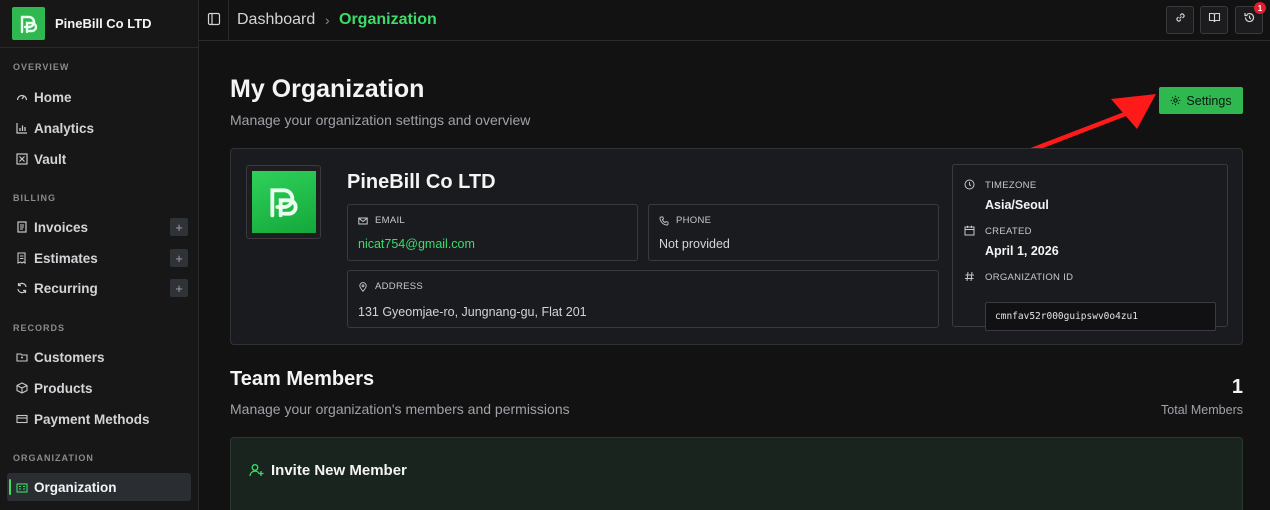 The height and width of the screenshot is (510, 1270). I want to click on team-members-count-label: Total Members, so click(1202, 410).